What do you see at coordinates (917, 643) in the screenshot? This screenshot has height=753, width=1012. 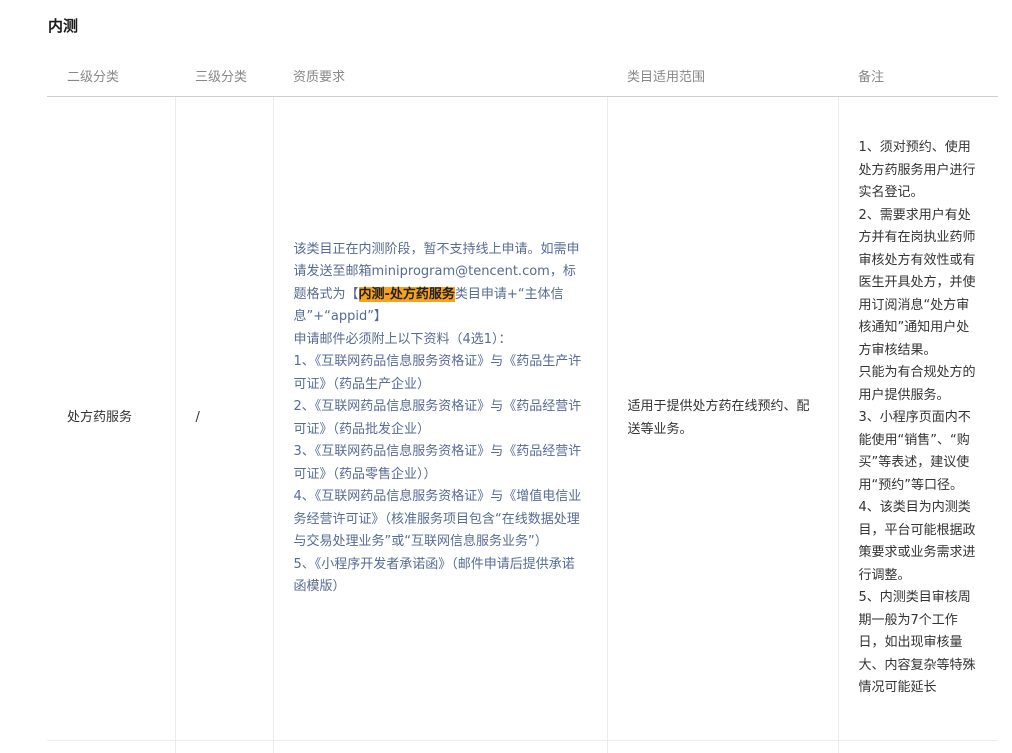 I see `note-item-6: 5、内测类目审核周期一般为7个工作日，如出现审核量大、内容复杂等特殊情况可能延长` at bounding box center [917, 643].